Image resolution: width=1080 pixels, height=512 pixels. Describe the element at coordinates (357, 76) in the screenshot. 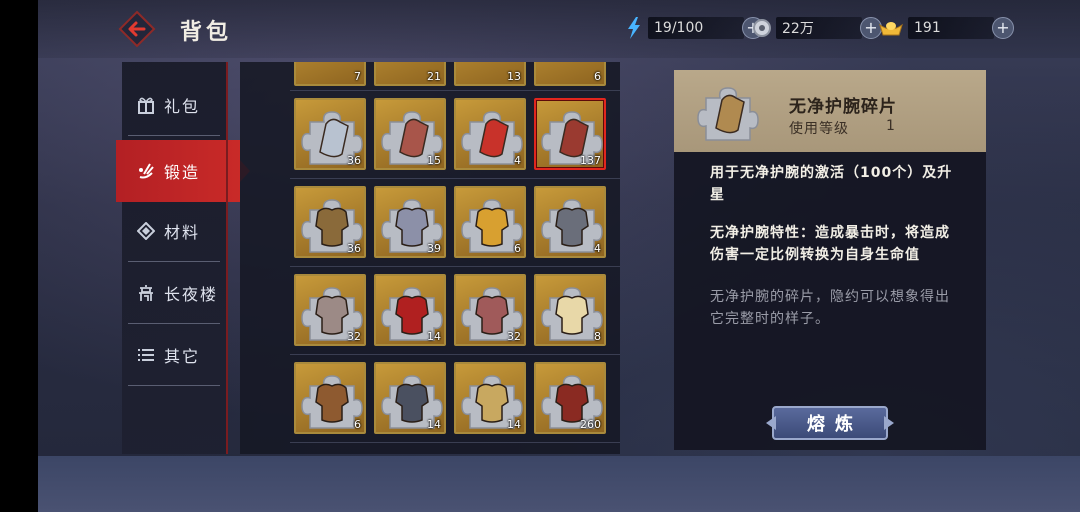

I see `item-quantity: 7` at that location.